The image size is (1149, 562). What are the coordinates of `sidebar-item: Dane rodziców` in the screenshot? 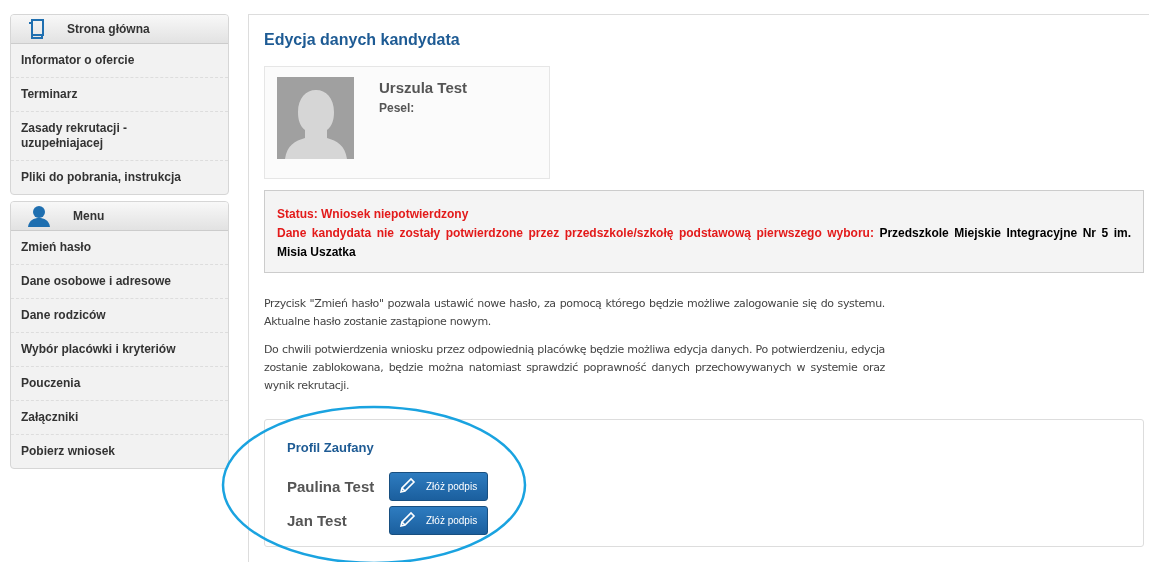 It's located at (119, 316).